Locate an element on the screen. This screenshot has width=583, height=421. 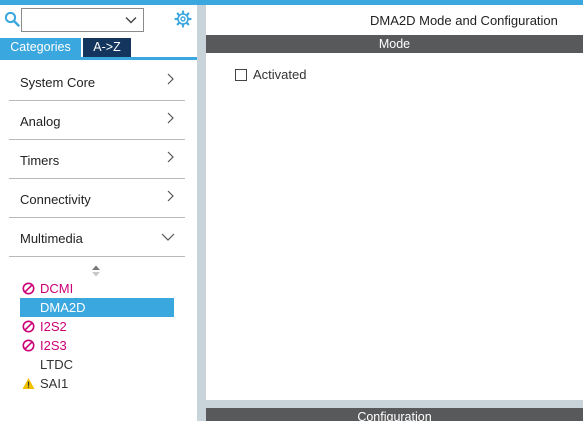
category-label: Multimedia is located at coordinates (51, 238).